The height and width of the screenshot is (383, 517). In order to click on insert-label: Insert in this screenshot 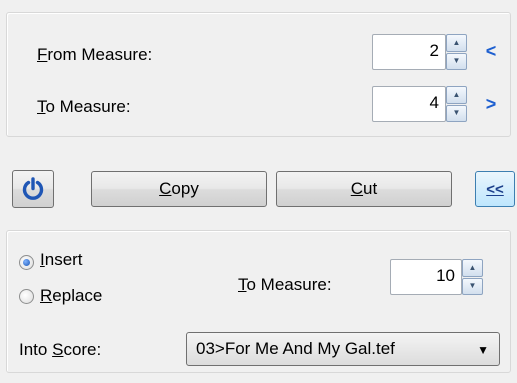, I will do `click(61, 260)`.